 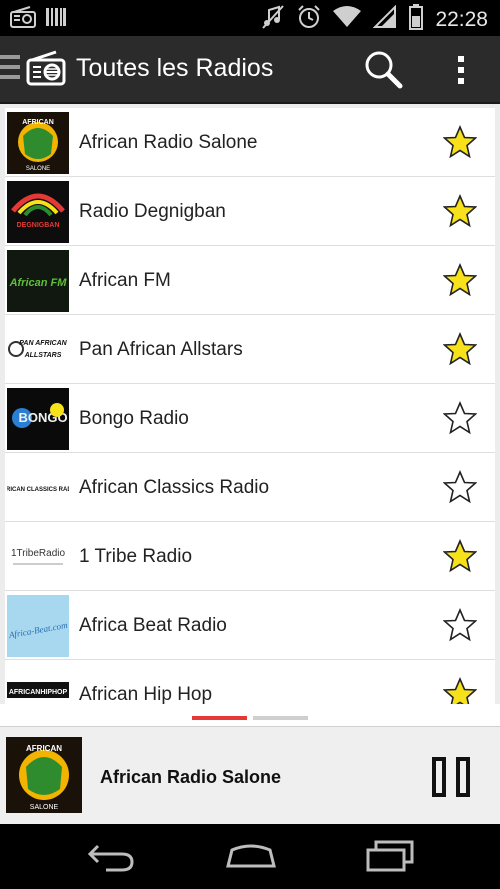 I want to click on station-logo: DEGNIGBAN, so click(x=38, y=212).